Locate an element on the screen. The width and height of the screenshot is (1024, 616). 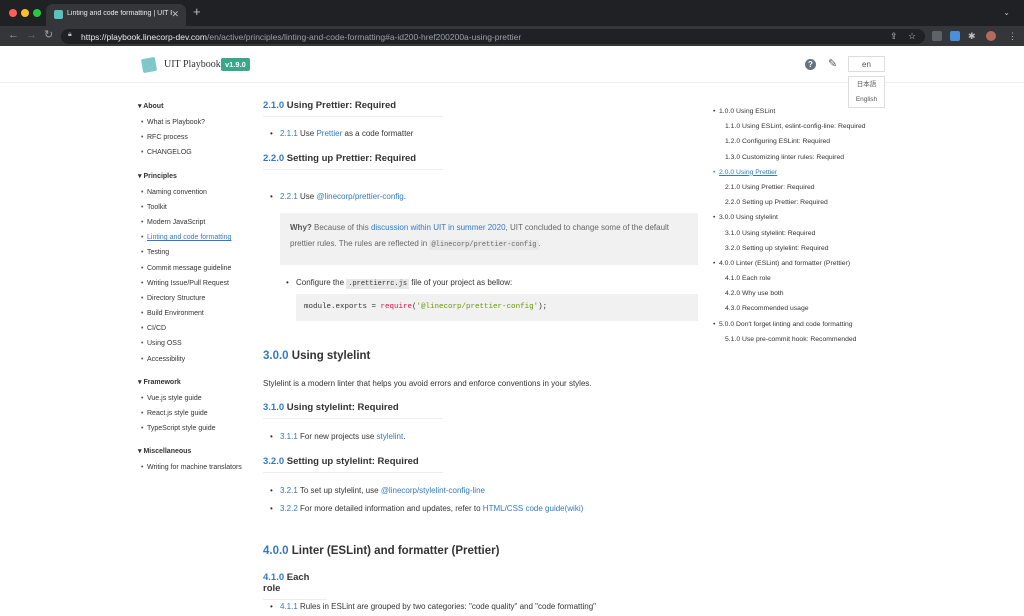
list-item: 2.1.1 Use Prettier as a code formatter is located at coordinates (341, 133).